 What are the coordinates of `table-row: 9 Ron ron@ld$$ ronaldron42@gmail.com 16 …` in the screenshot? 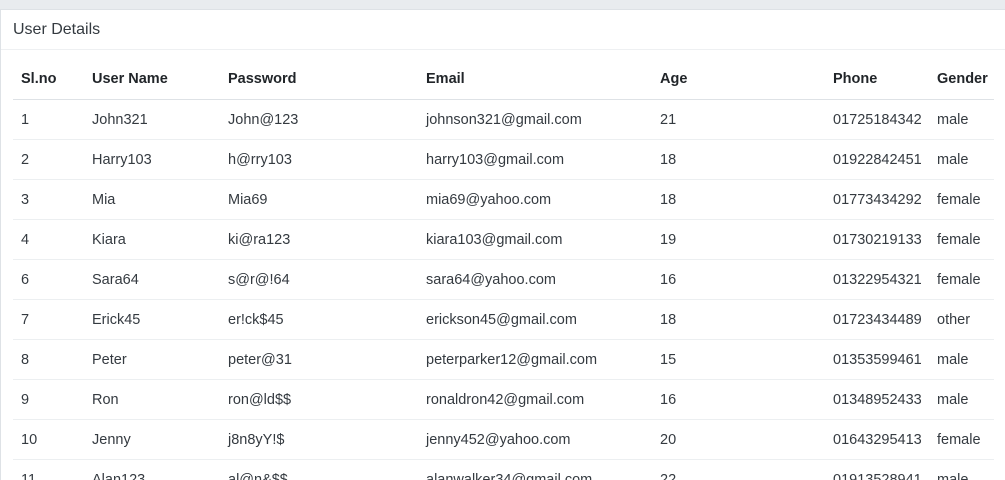 It's located at (503, 399).